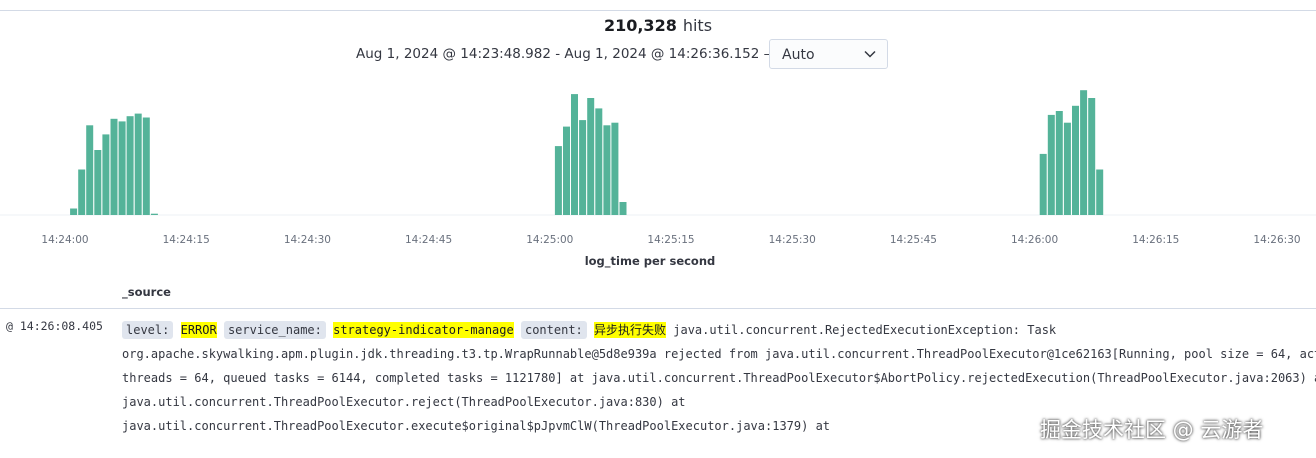 Image resolution: width=1316 pixels, height=458 pixels. What do you see at coordinates (870, 56) in the screenshot?
I see `chevron-down-icon` at bounding box center [870, 56].